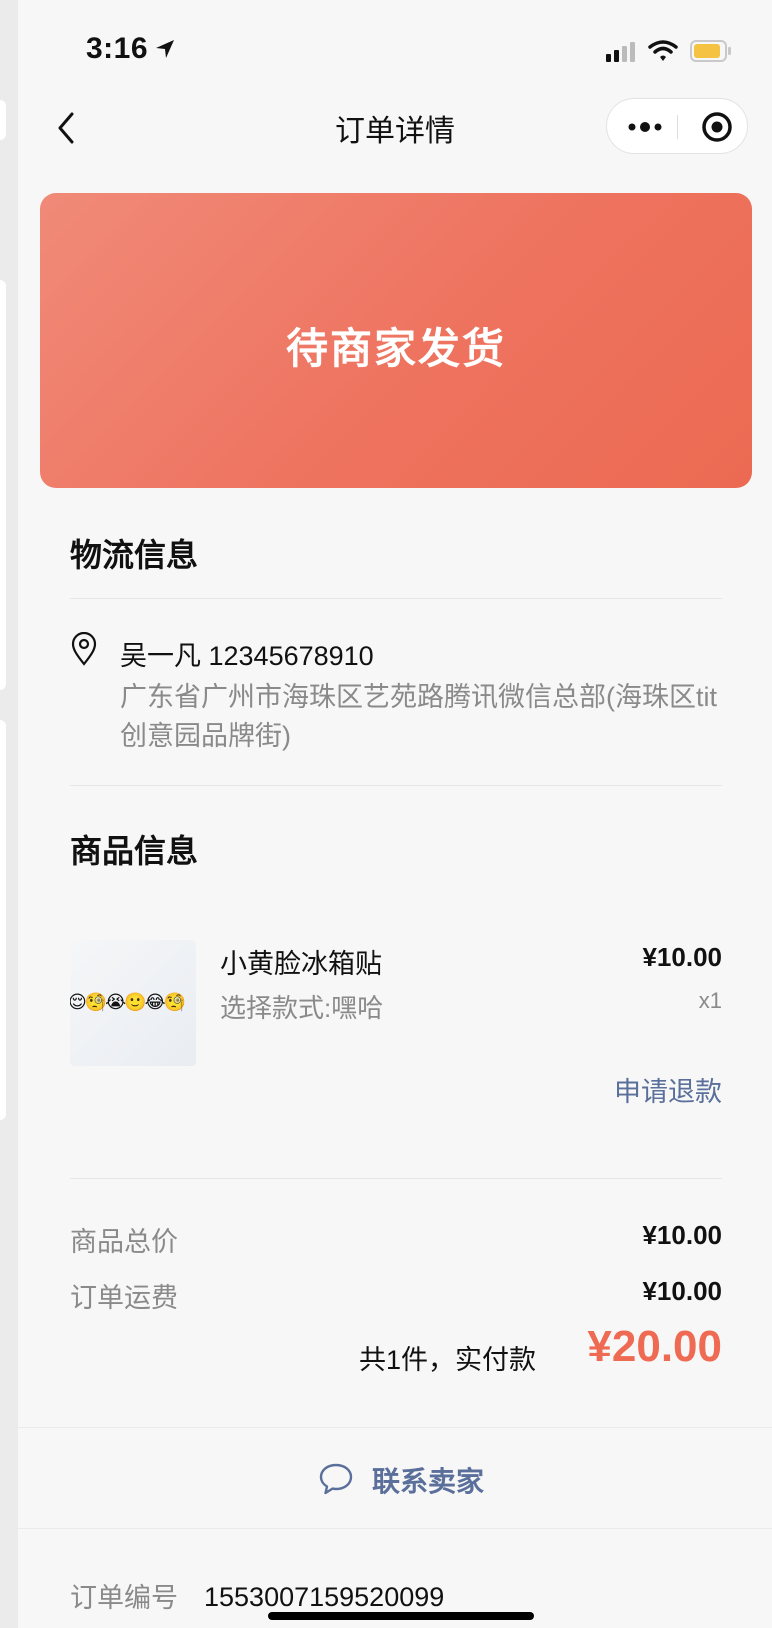  What do you see at coordinates (324, 1597) in the screenshot?
I see `order-number-value: 1553007159520099` at bounding box center [324, 1597].